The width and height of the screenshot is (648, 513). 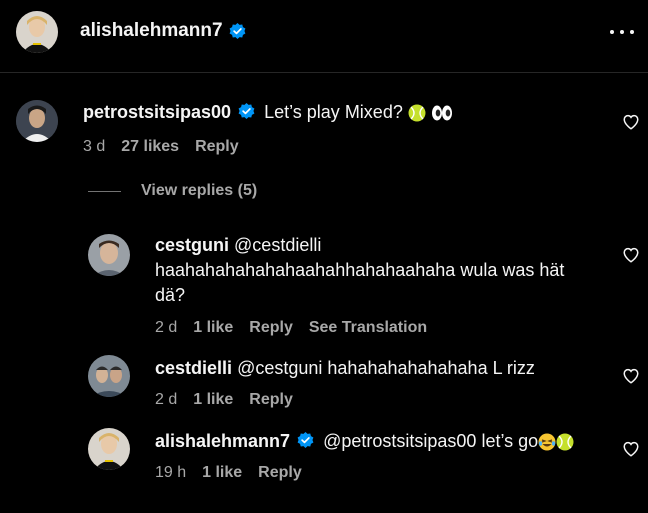 What do you see at coordinates (277, 245) in the screenshot?
I see `reply-mention: @cestdielli` at bounding box center [277, 245].